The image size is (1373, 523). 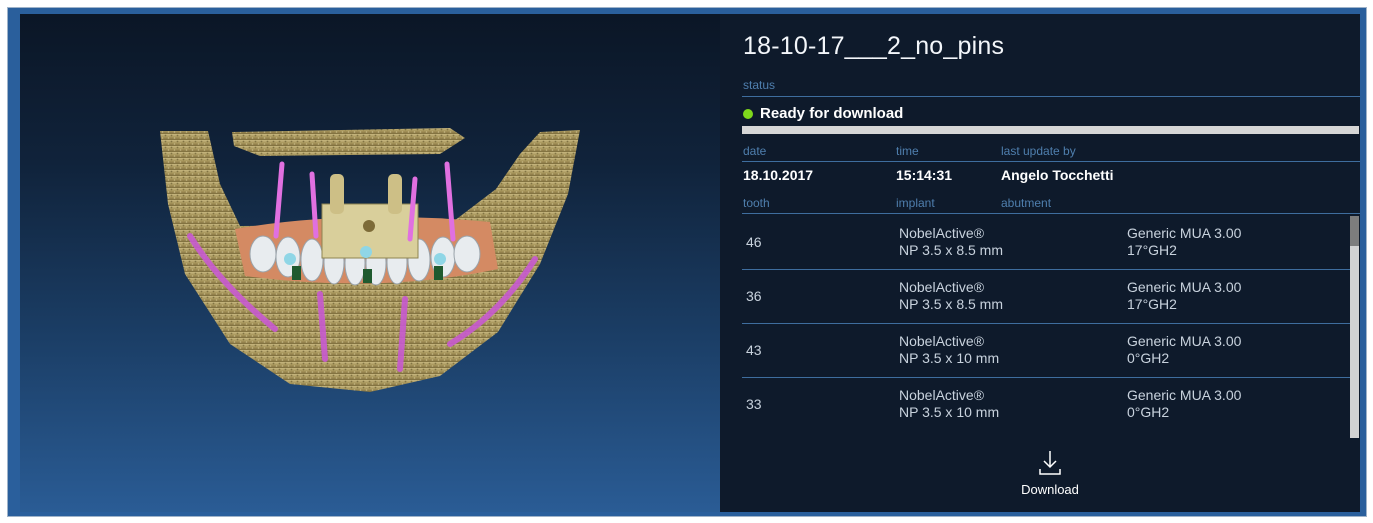 What do you see at coordinates (1354, 327) in the screenshot?
I see `table-scrollbar` at bounding box center [1354, 327].